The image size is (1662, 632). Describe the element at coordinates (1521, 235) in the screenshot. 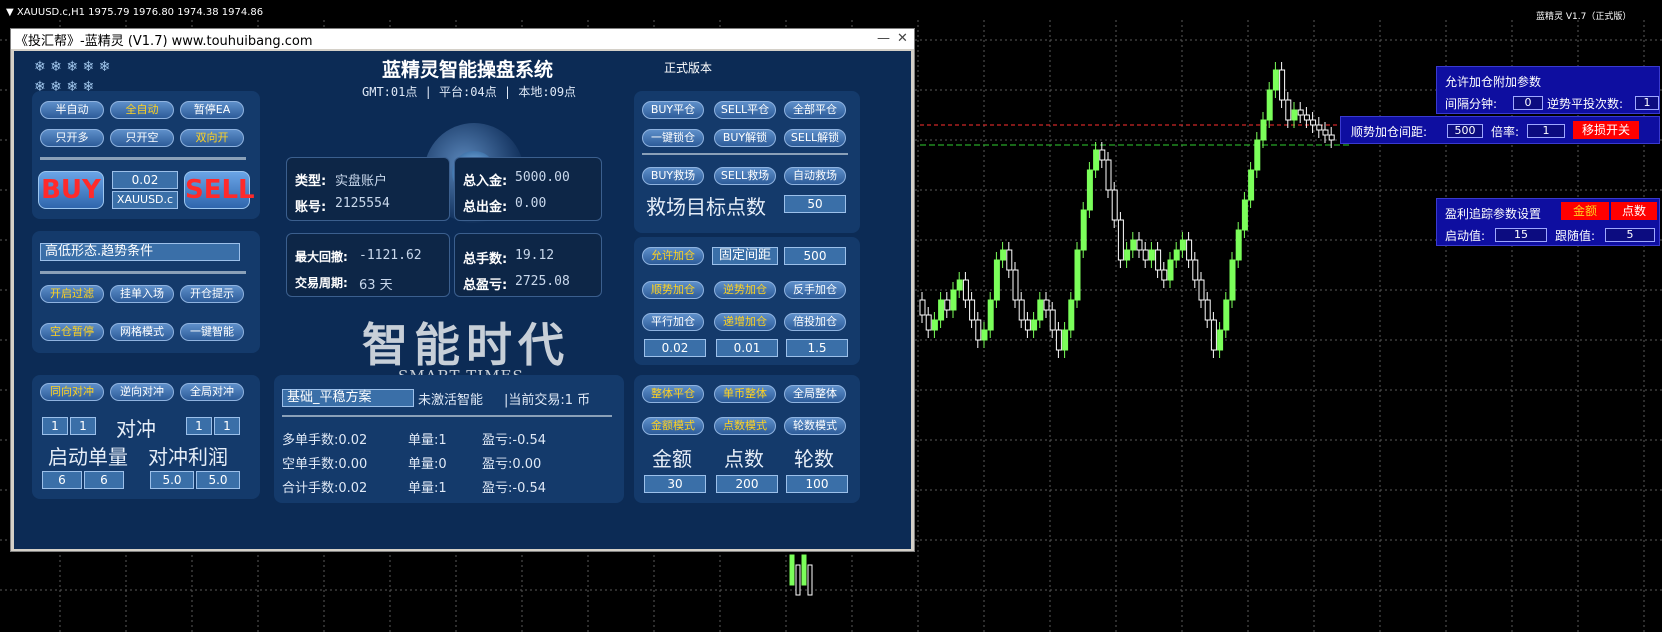

I see `trail-start-input: 15` at that location.